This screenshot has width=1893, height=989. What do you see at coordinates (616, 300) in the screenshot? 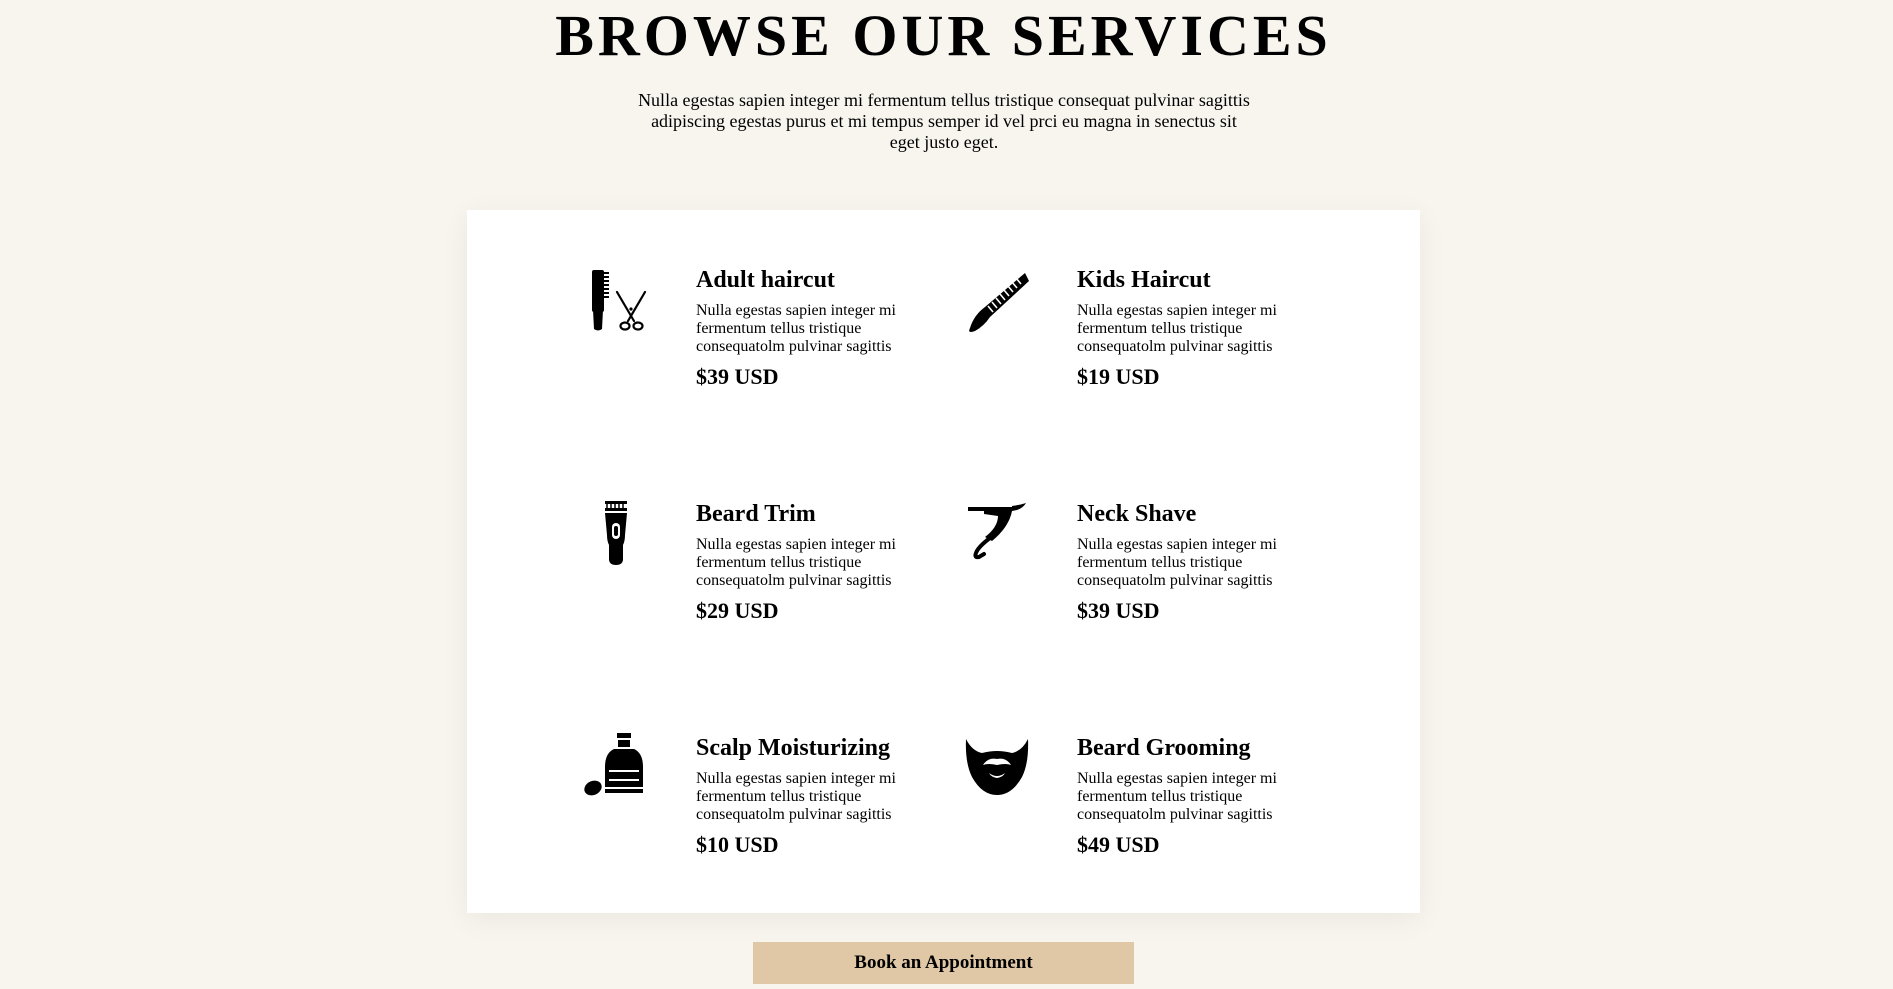
I see `comb-scissors-icon` at bounding box center [616, 300].